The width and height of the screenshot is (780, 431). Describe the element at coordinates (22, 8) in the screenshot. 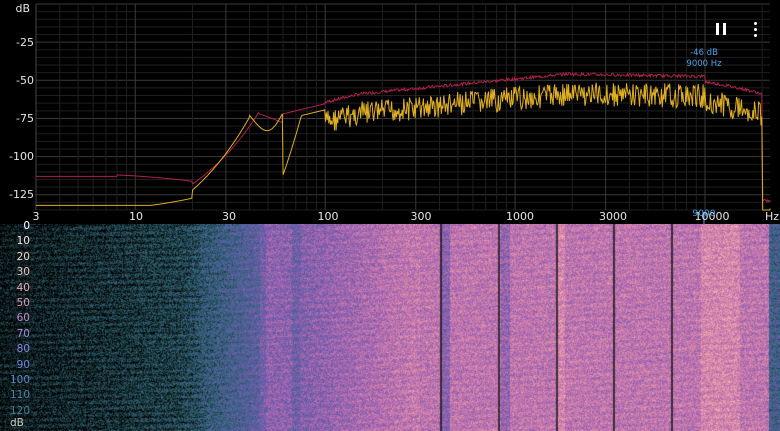

I see `y-axis-unit: dB` at that location.